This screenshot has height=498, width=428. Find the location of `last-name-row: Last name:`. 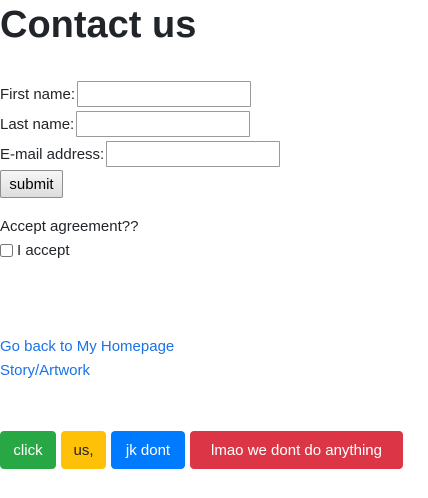

last-name-row: Last name: is located at coordinates (125, 124).